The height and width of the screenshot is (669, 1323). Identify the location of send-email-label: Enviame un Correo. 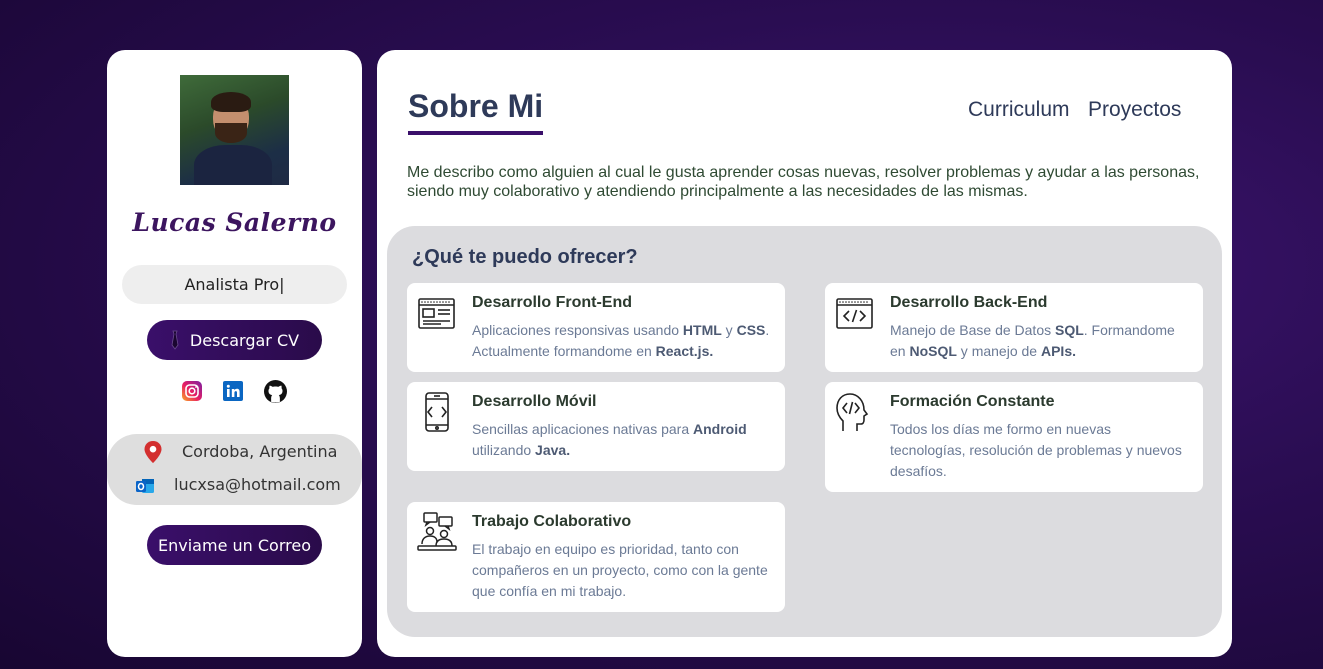
(234, 545).